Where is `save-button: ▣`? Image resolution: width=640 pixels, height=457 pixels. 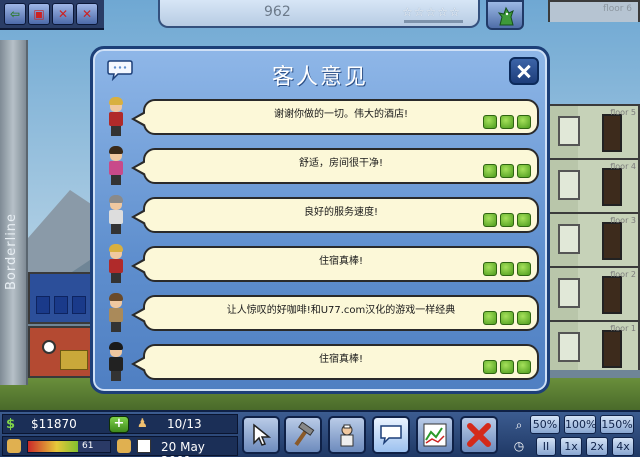 save-button: ▣ is located at coordinates (39, 14).